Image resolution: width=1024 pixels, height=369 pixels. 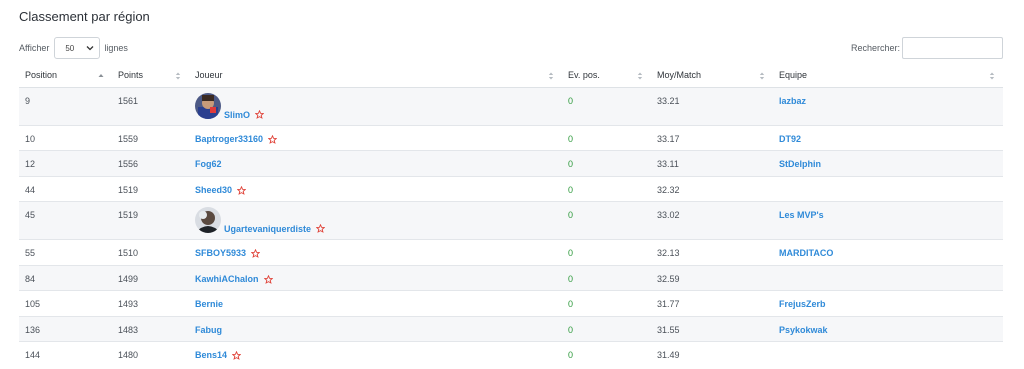 I want to click on points-cell: 1556, so click(x=150, y=163).